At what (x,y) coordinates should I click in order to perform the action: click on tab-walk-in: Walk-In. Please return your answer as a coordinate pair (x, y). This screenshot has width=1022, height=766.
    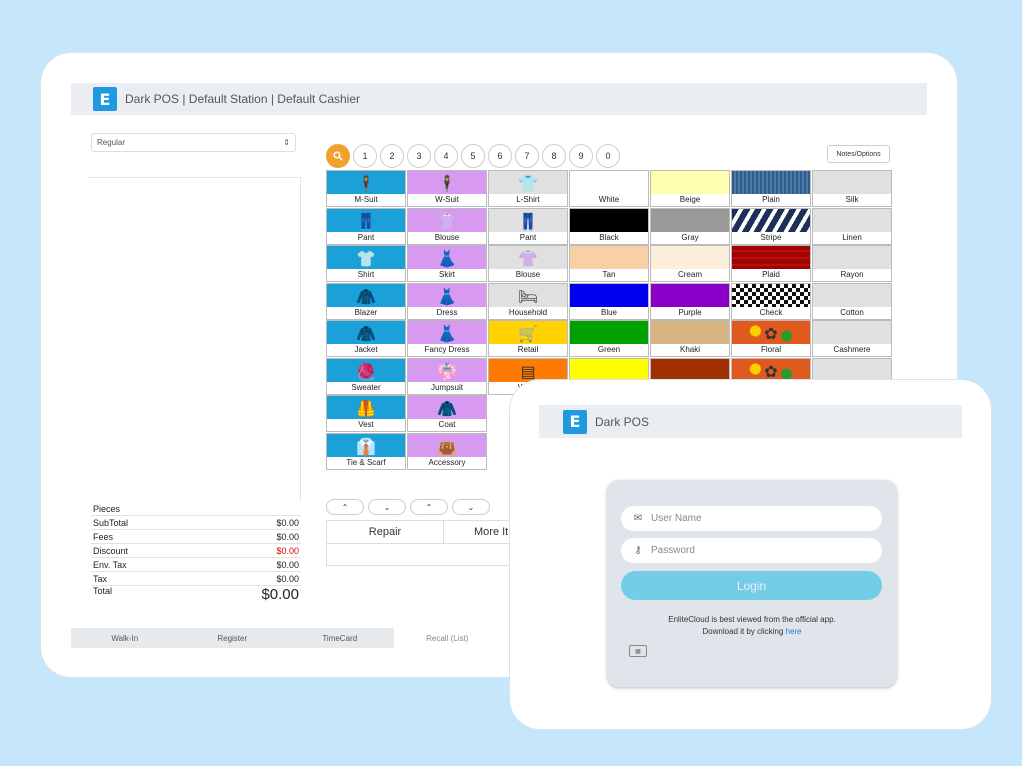
    Looking at the image, I should click on (125, 638).